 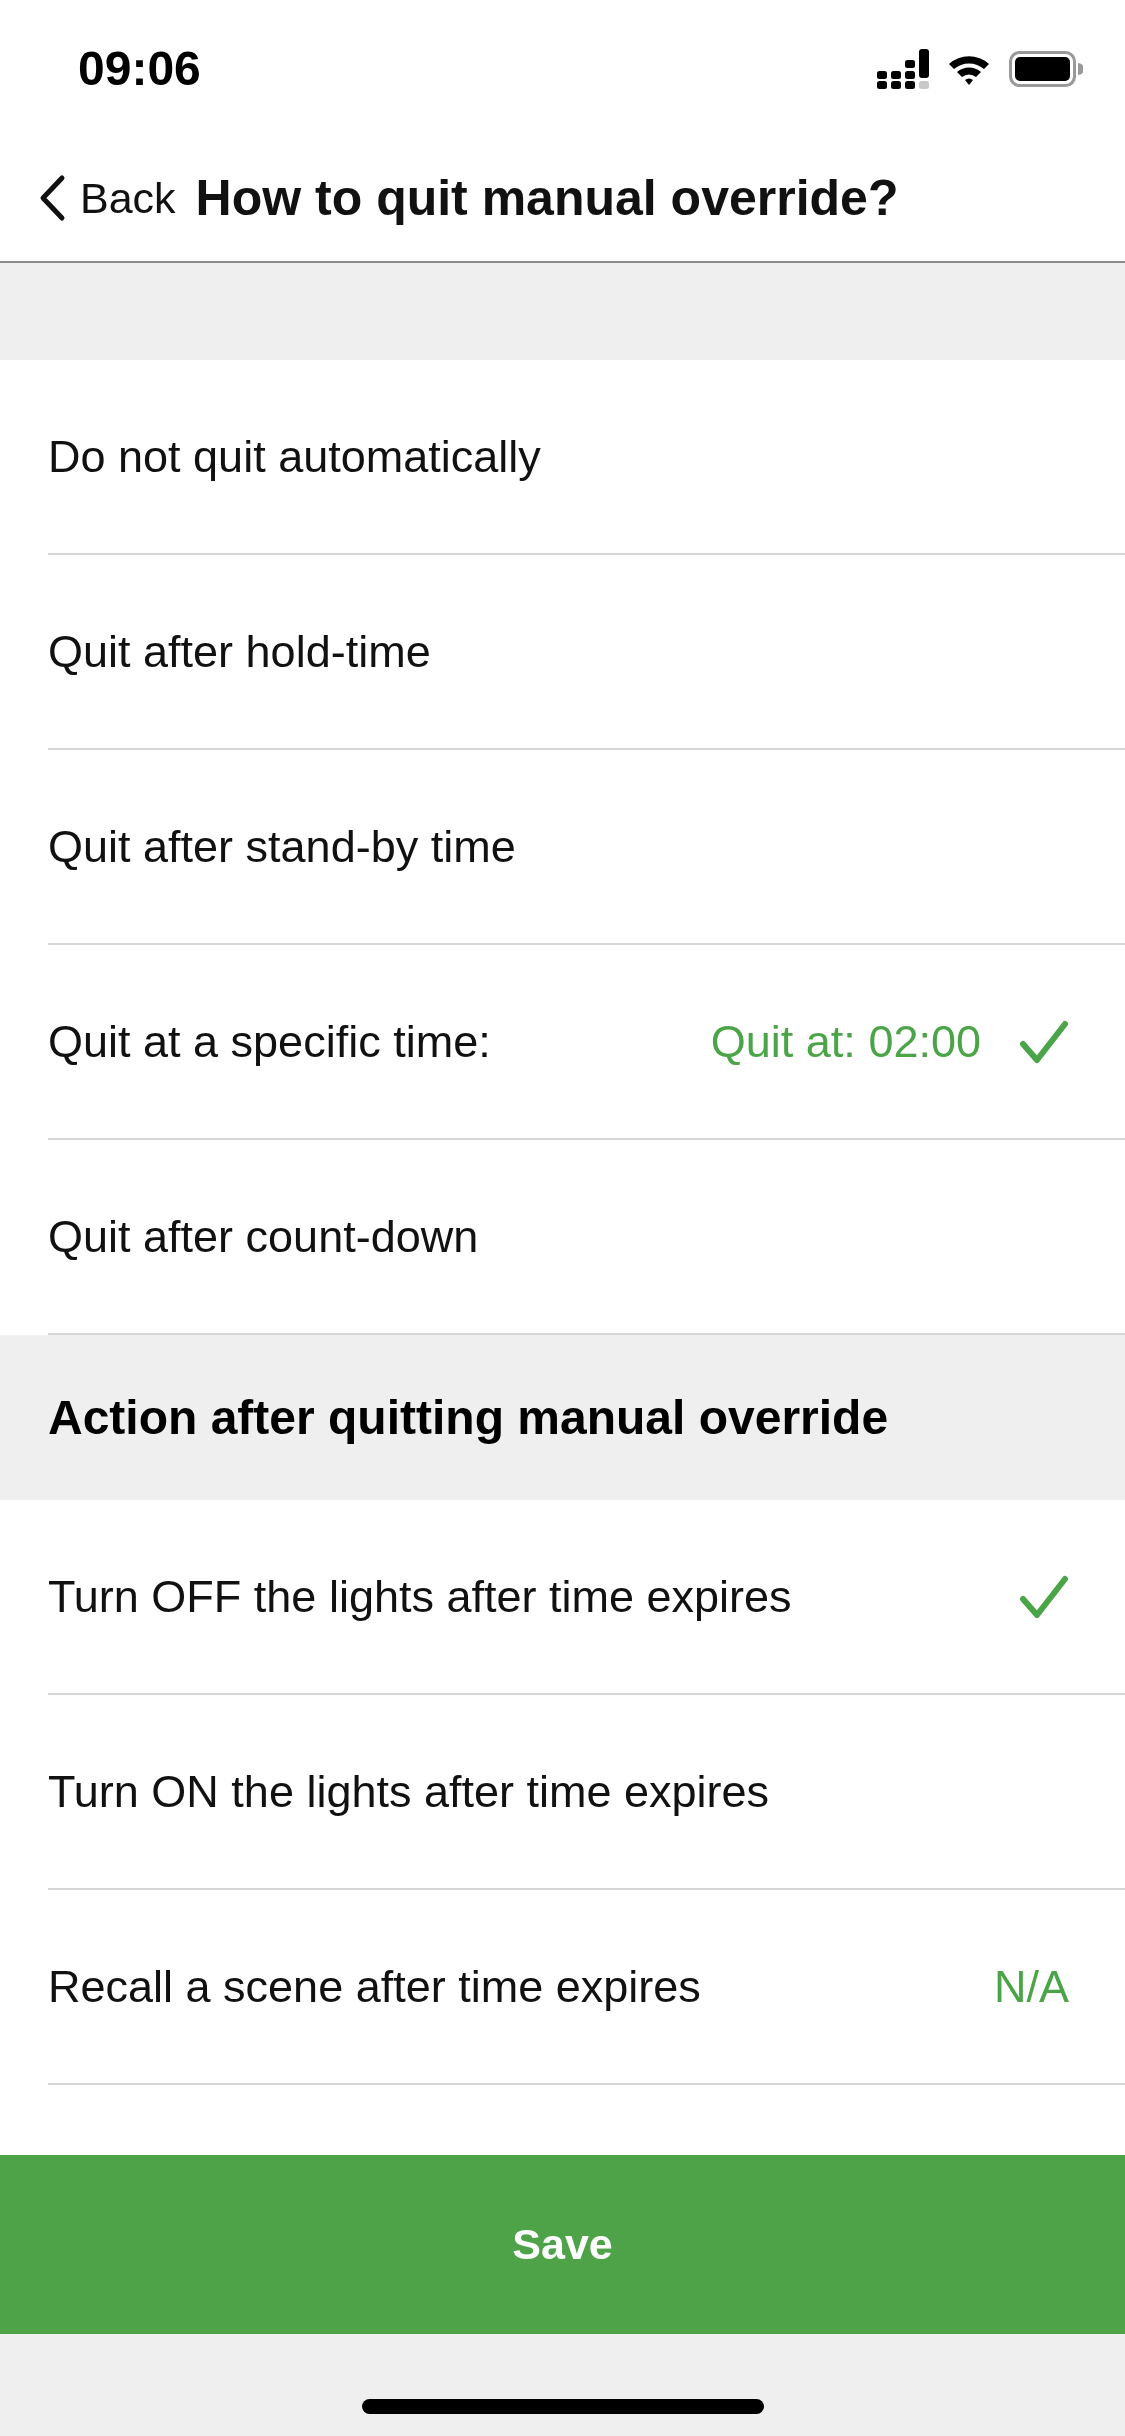 What do you see at coordinates (52, 198) in the screenshot?
I see `back-chevron-icon` at bounding box center [52, 198].